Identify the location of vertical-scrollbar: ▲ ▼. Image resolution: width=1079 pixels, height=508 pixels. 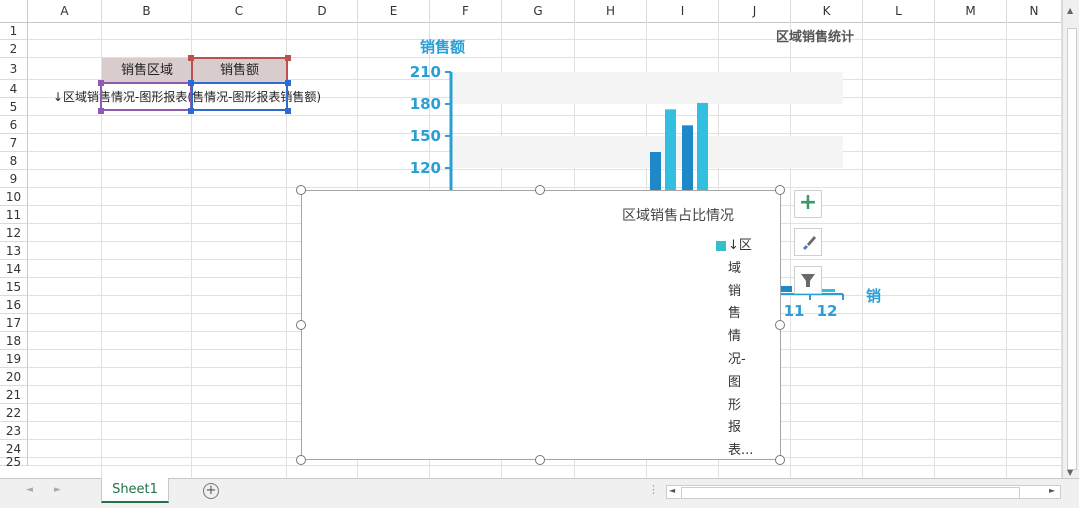
(1070, 239).